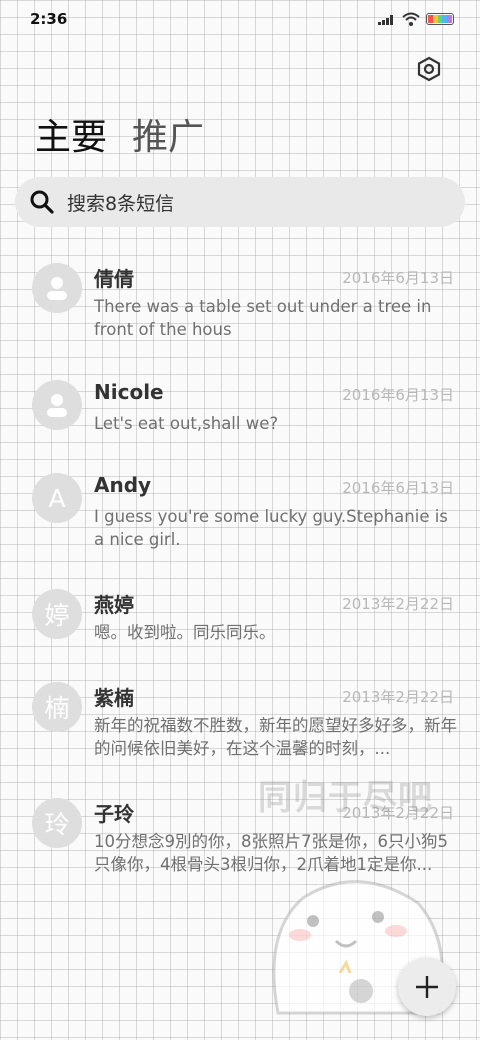 The image size is (480, 1040). I want to click on search-placeholder: 搜索8条短信, so click(121, 203).